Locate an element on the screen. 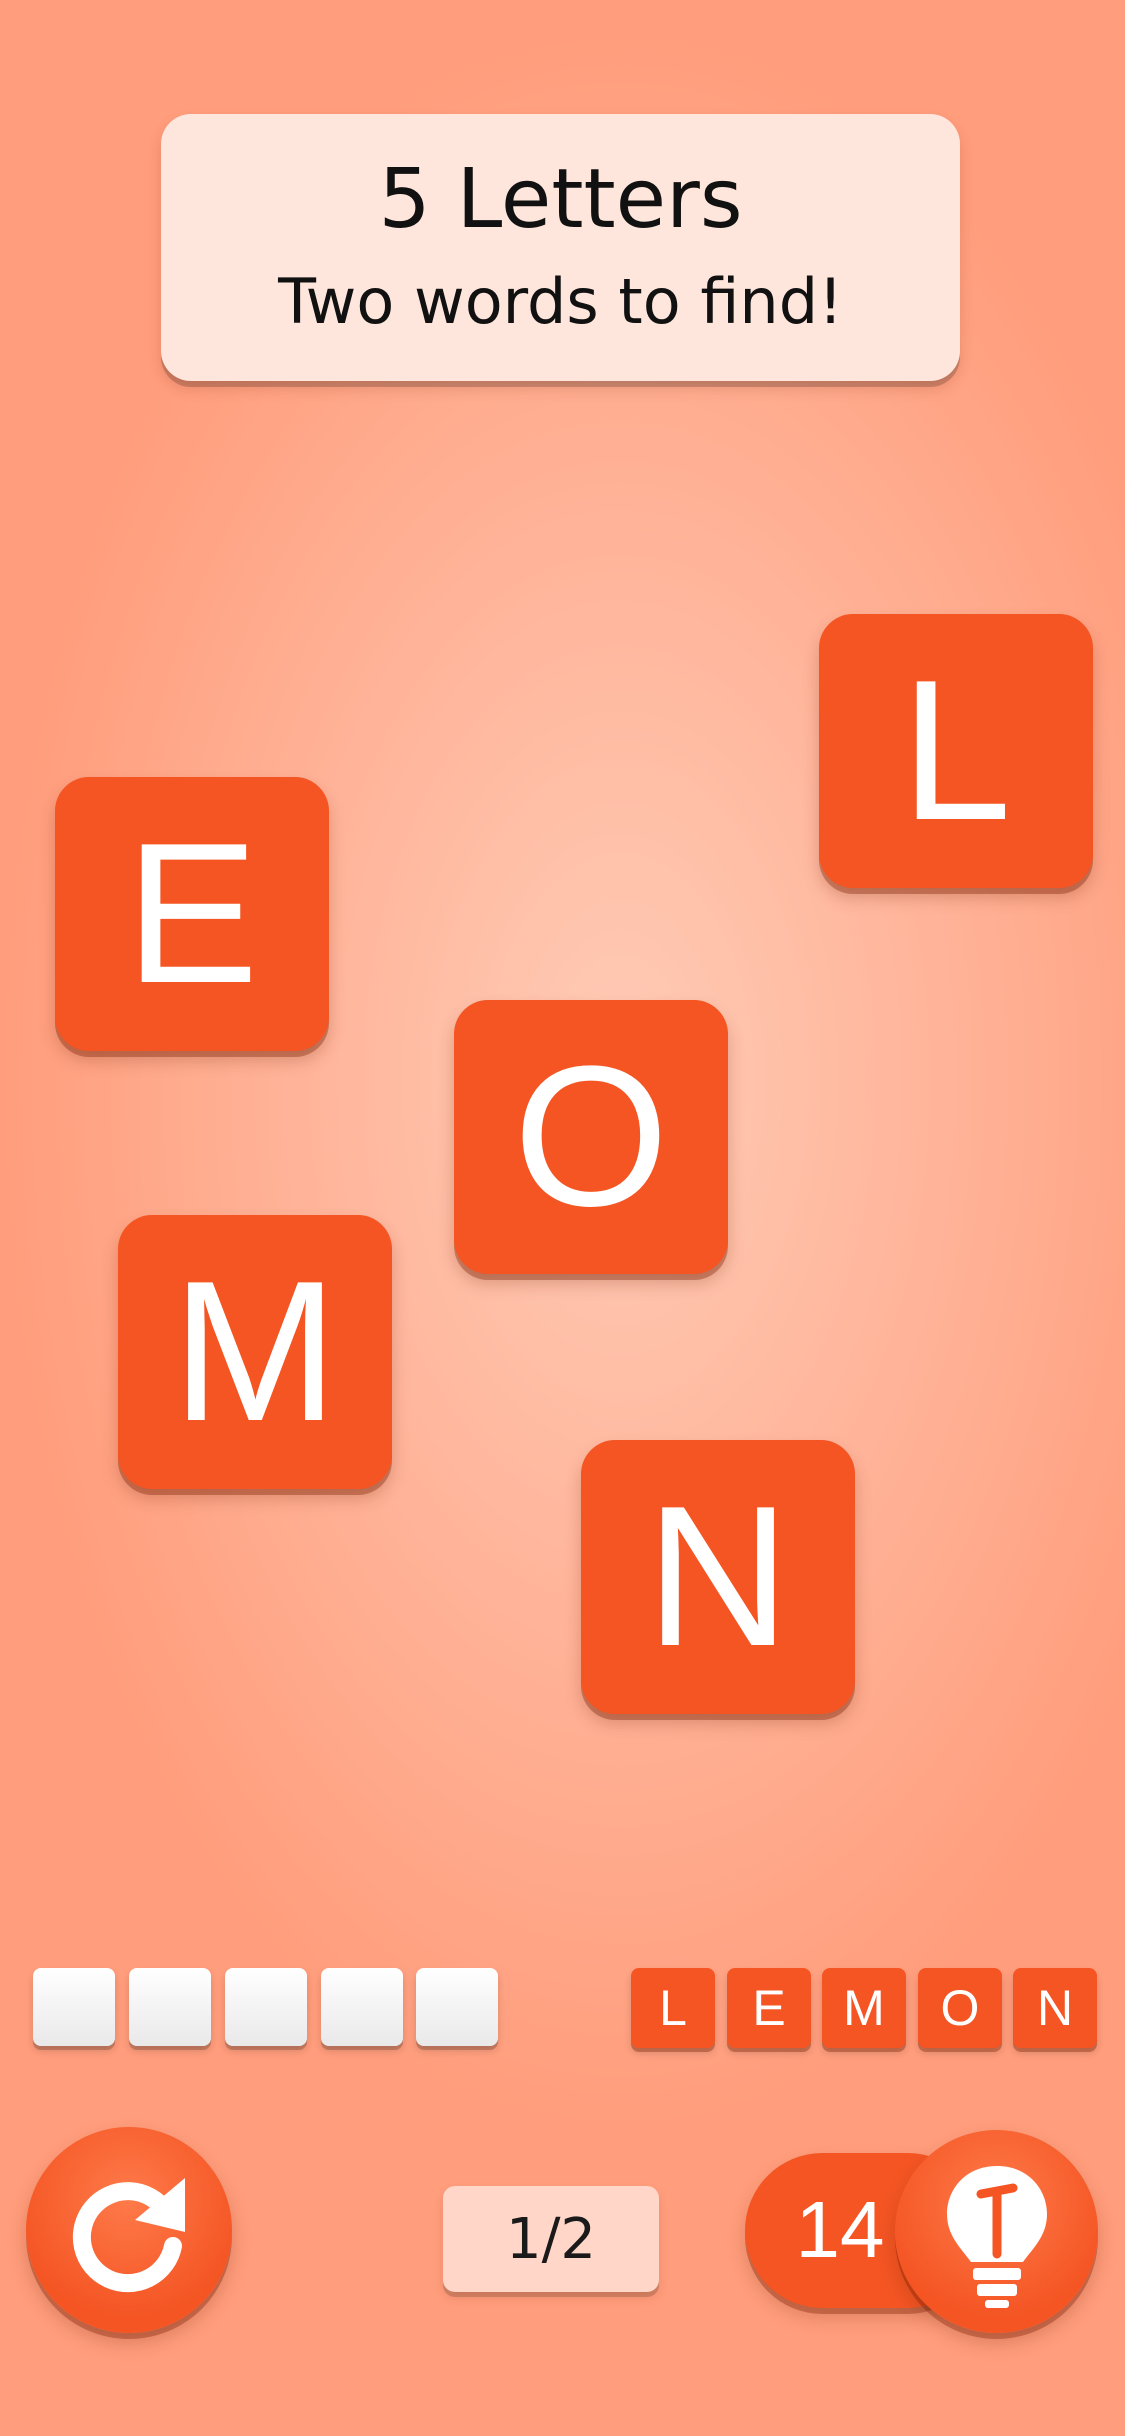 The image size is (1125, 2436). level-title: 5 Letters is located at coordinates (560, 199).